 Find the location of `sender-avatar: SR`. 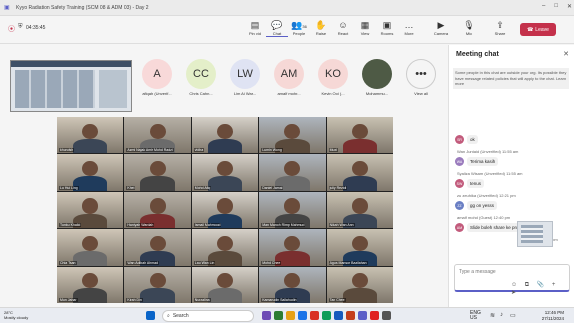

sender-avatar: SR is located at coordinates (459, 139).